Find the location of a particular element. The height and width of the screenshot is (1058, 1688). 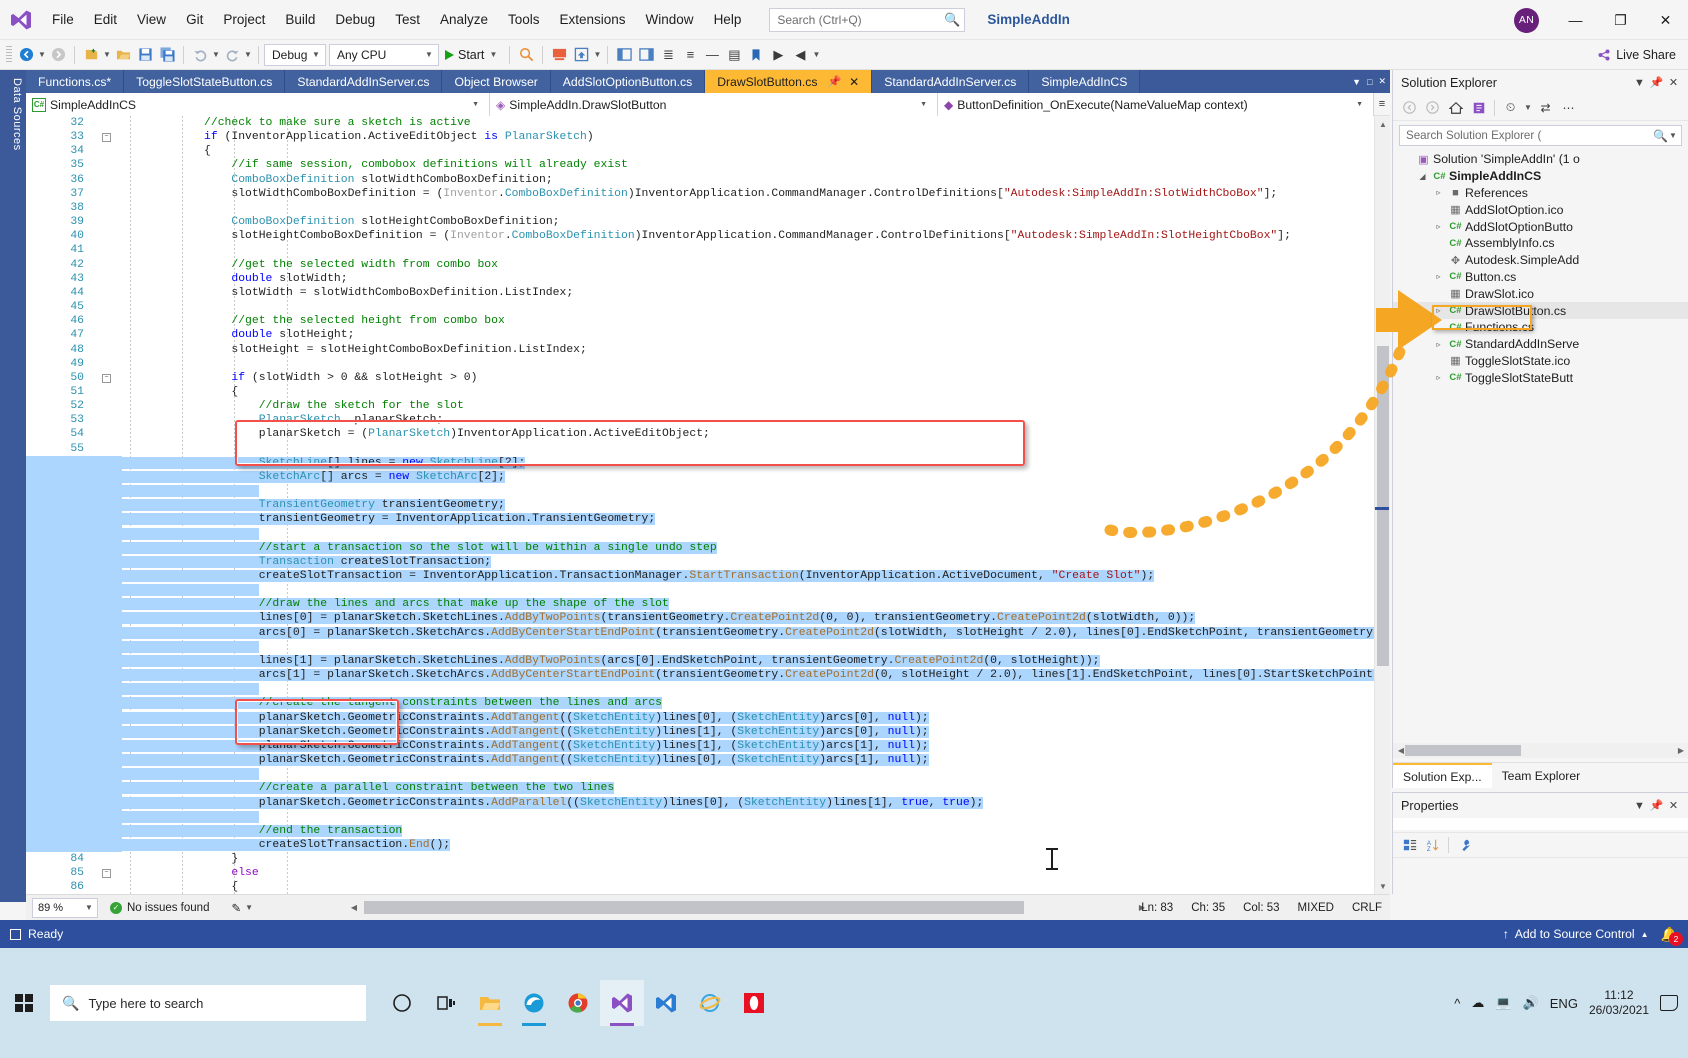

menu-extensions: Extensions is located at coordinates (593, 19).